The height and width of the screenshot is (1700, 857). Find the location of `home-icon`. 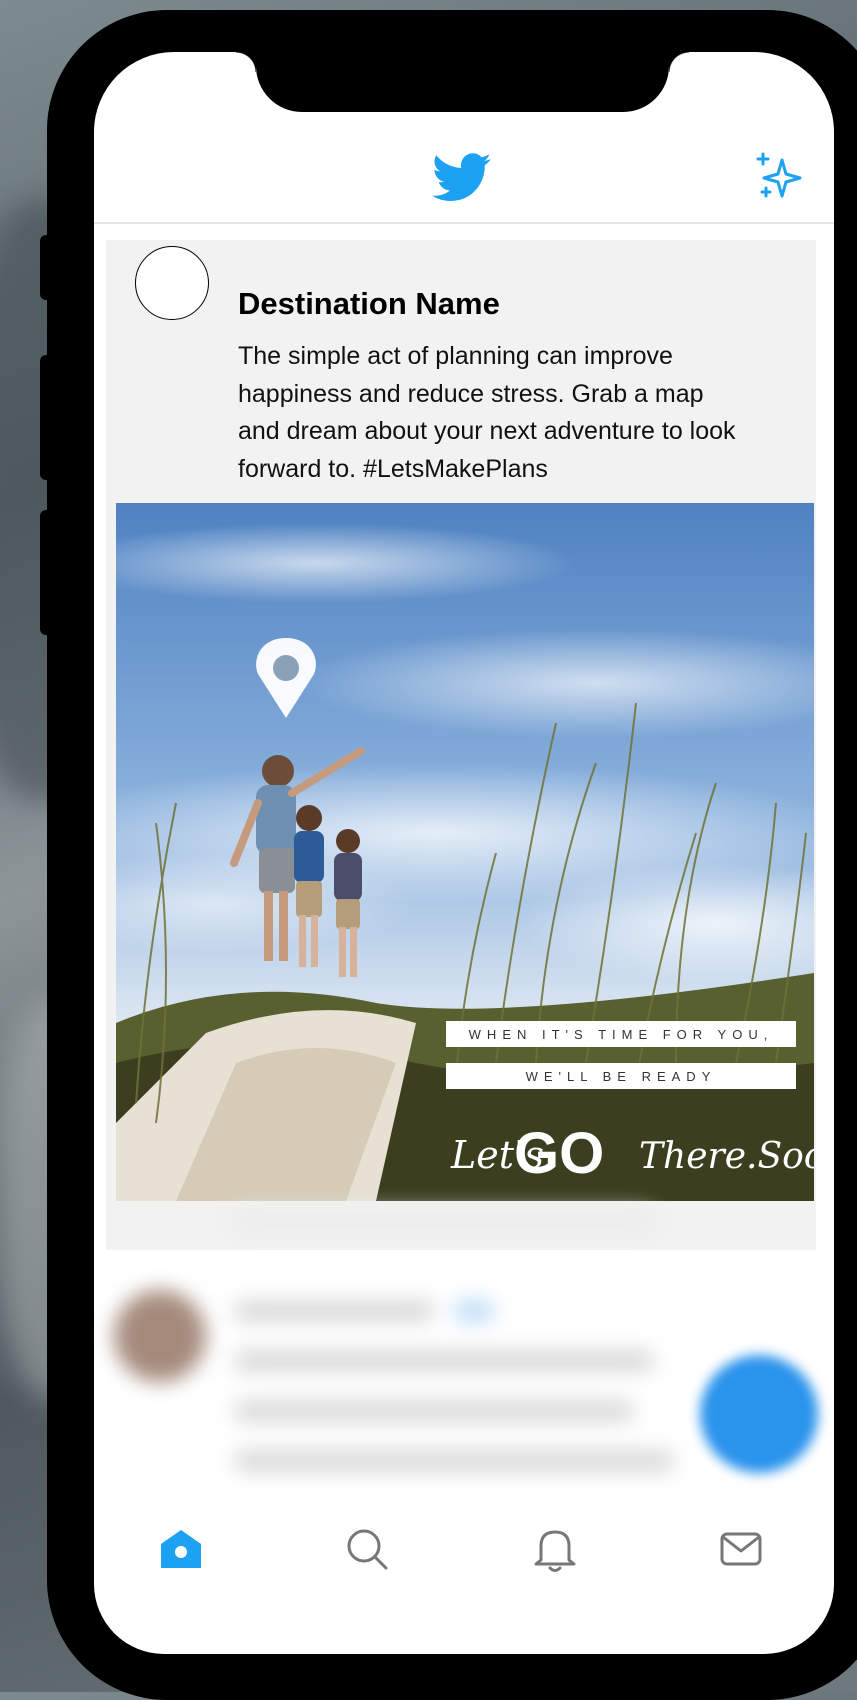

home-icon is located at coordinates (181, 1549).